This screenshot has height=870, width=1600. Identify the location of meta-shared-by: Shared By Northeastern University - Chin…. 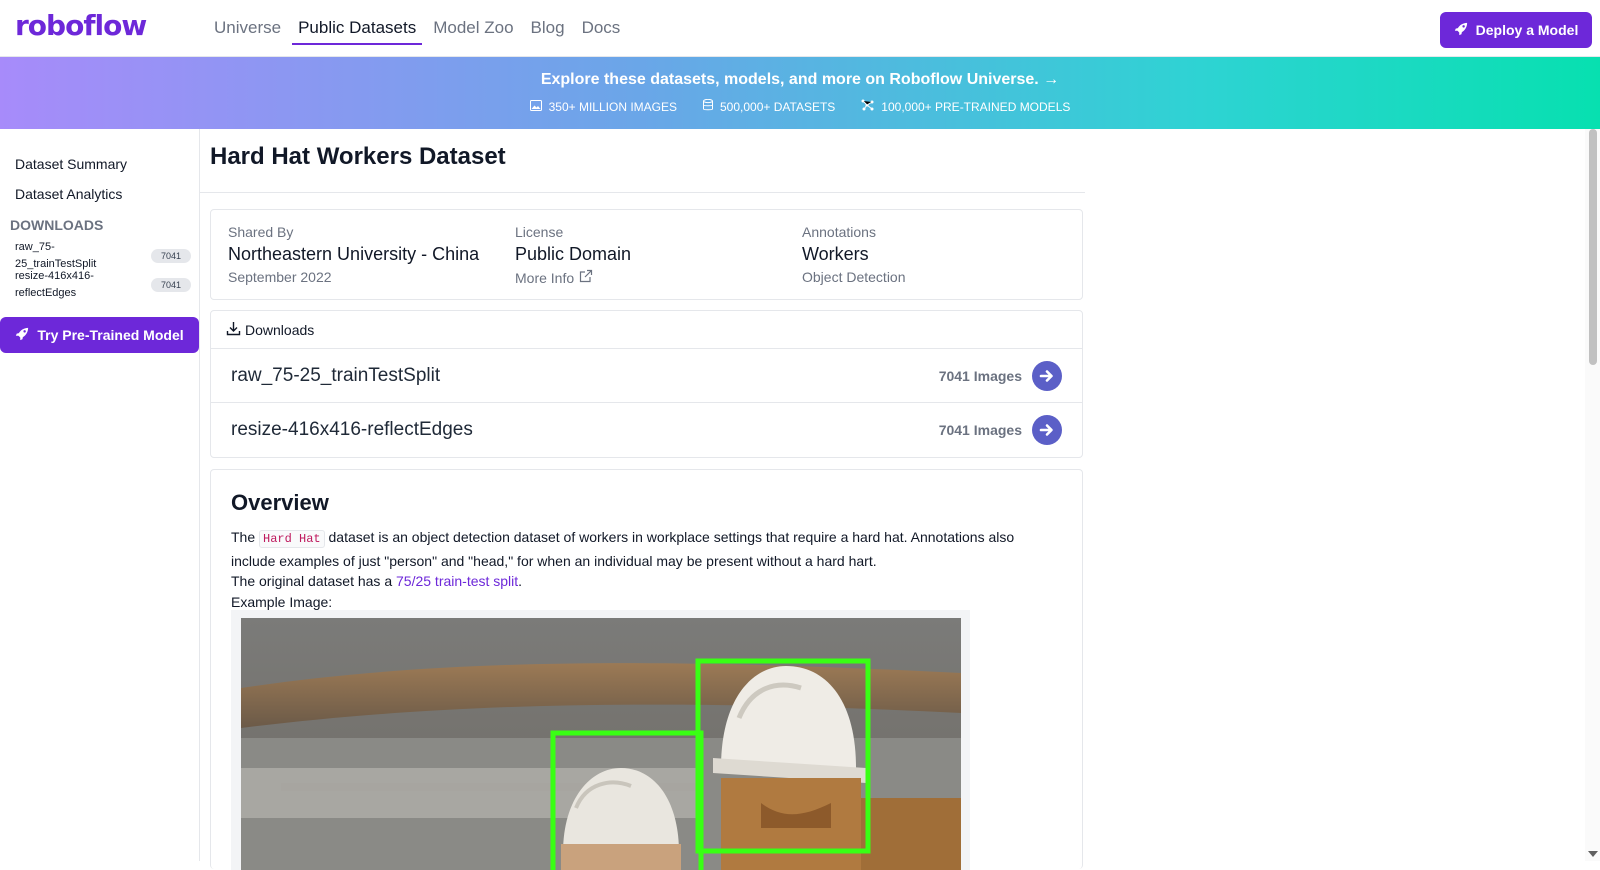
(353, 254).